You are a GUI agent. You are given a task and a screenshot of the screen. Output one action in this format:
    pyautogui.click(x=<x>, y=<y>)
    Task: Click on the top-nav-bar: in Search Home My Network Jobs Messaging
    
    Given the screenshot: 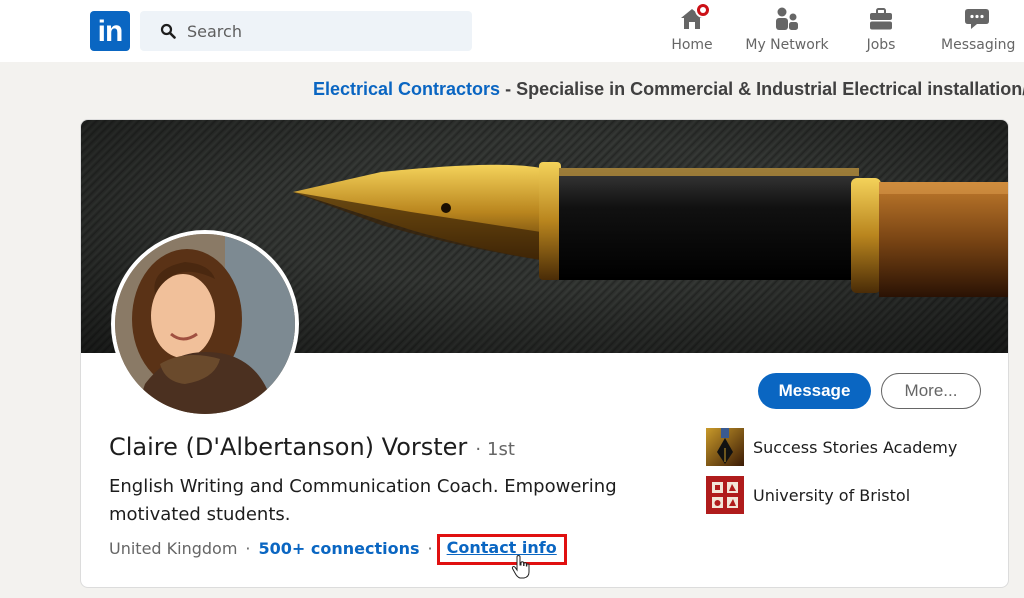 What is the action you would take?
    pyautogui.click(x=512, y=31)
    